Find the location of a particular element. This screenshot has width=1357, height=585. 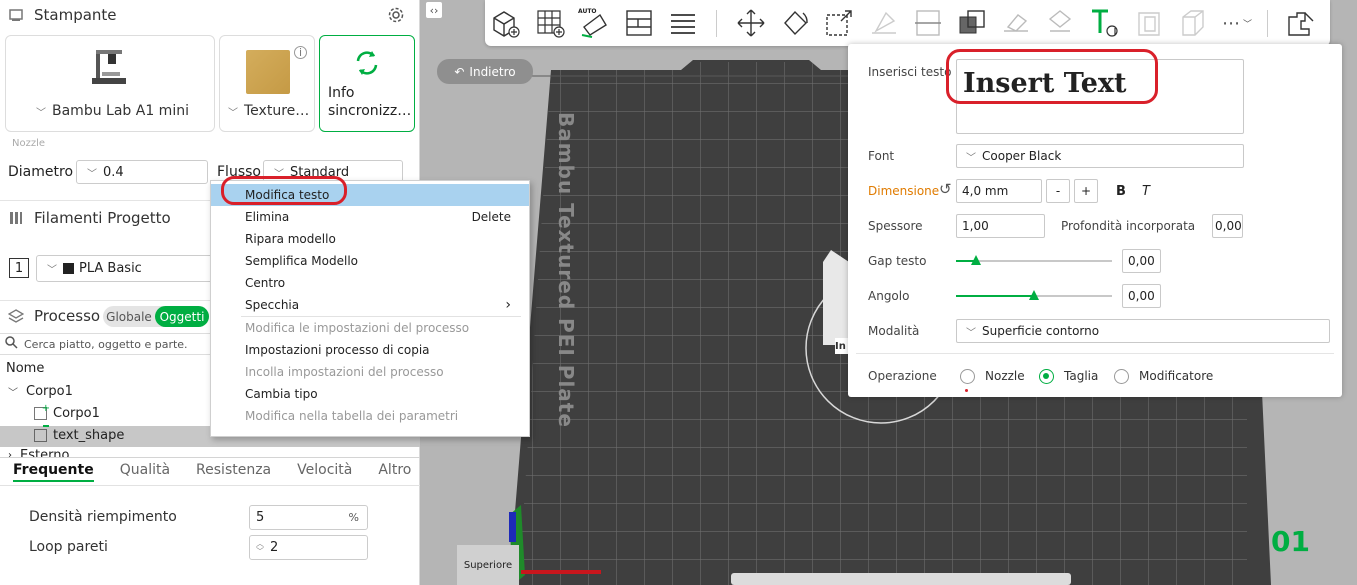

arrange-icon is located at coordinates (639, 23).